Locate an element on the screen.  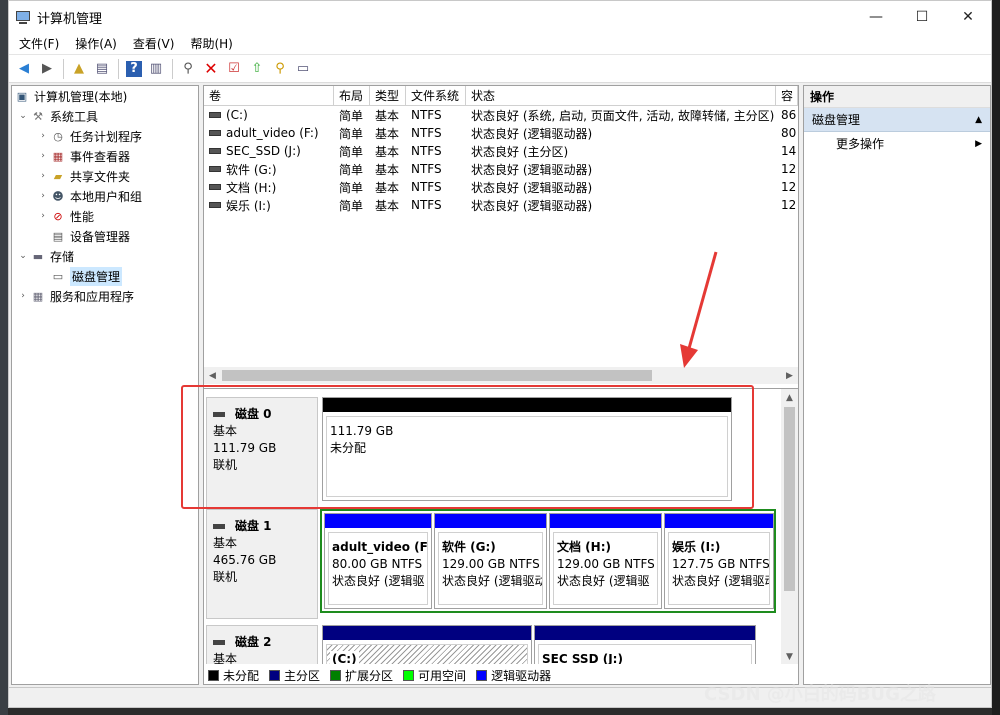
disk-0-label: 磁盘 0 基本 111.79 GB 联机 is located at coordinates (262, 453).